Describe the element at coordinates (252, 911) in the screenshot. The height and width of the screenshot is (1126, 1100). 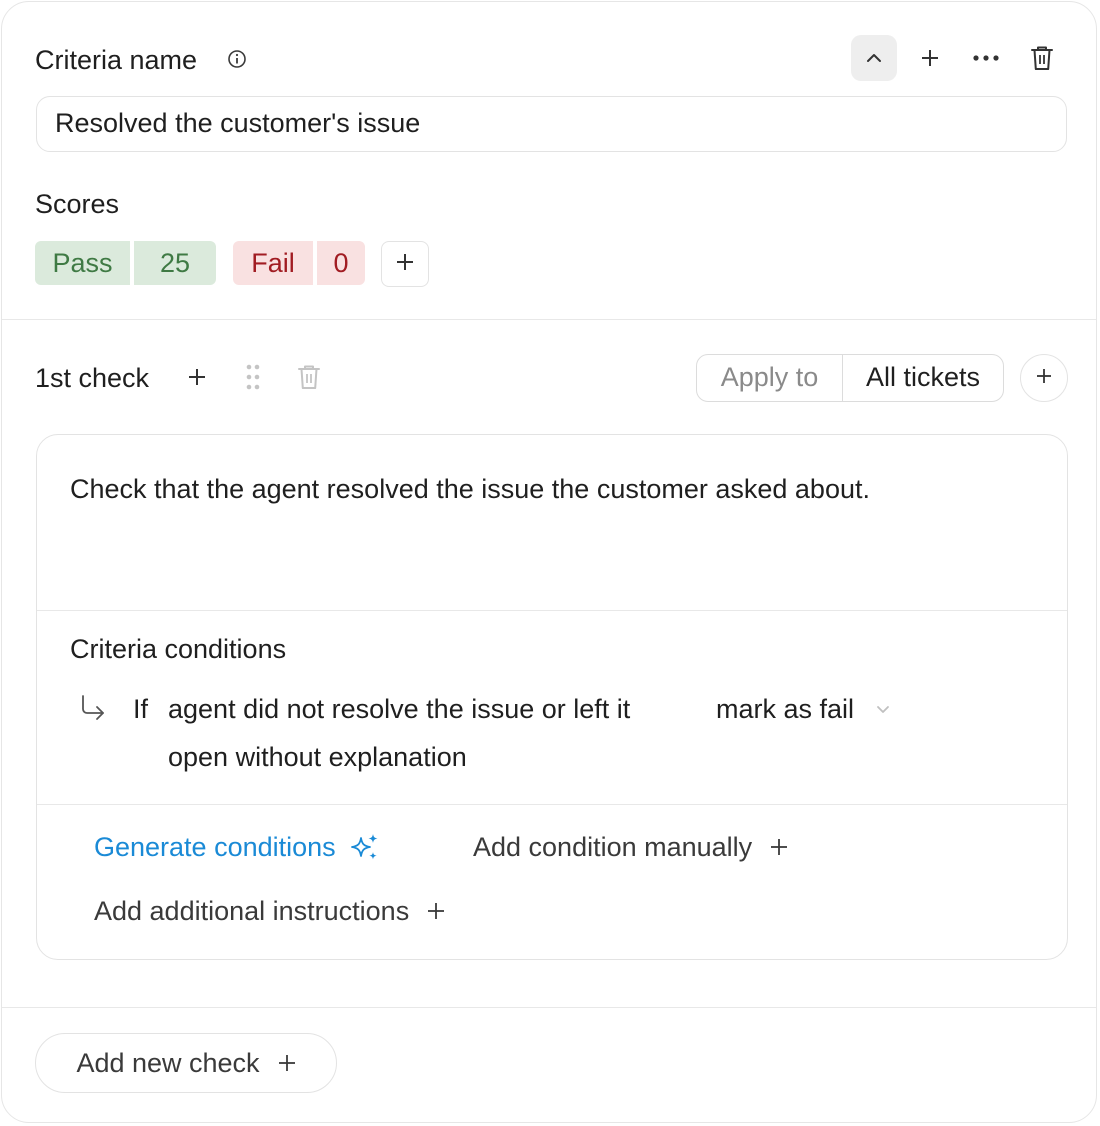
I see `add-additional-instructions-label: Add additional instructions` at that location.